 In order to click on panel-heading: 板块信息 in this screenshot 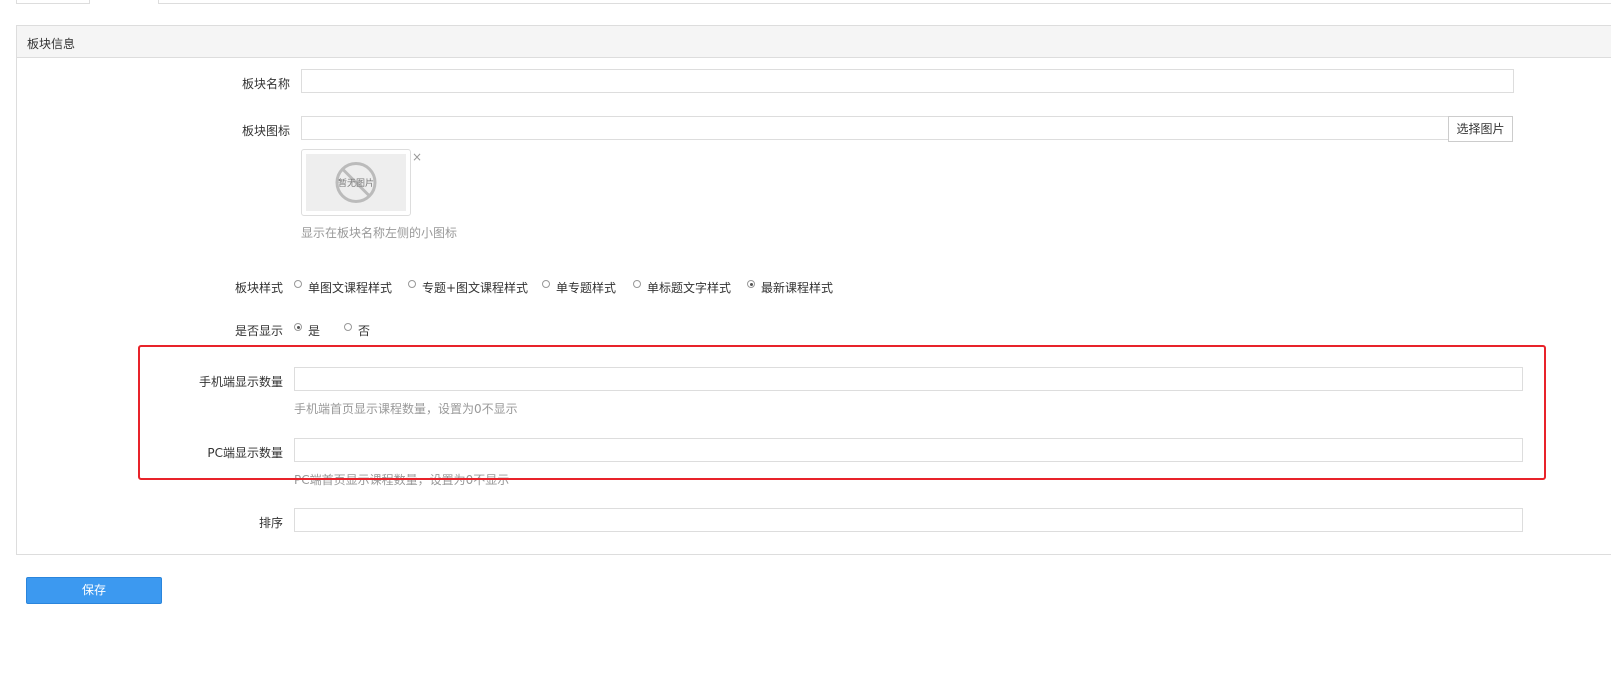, I will do `click(814, 42)`.